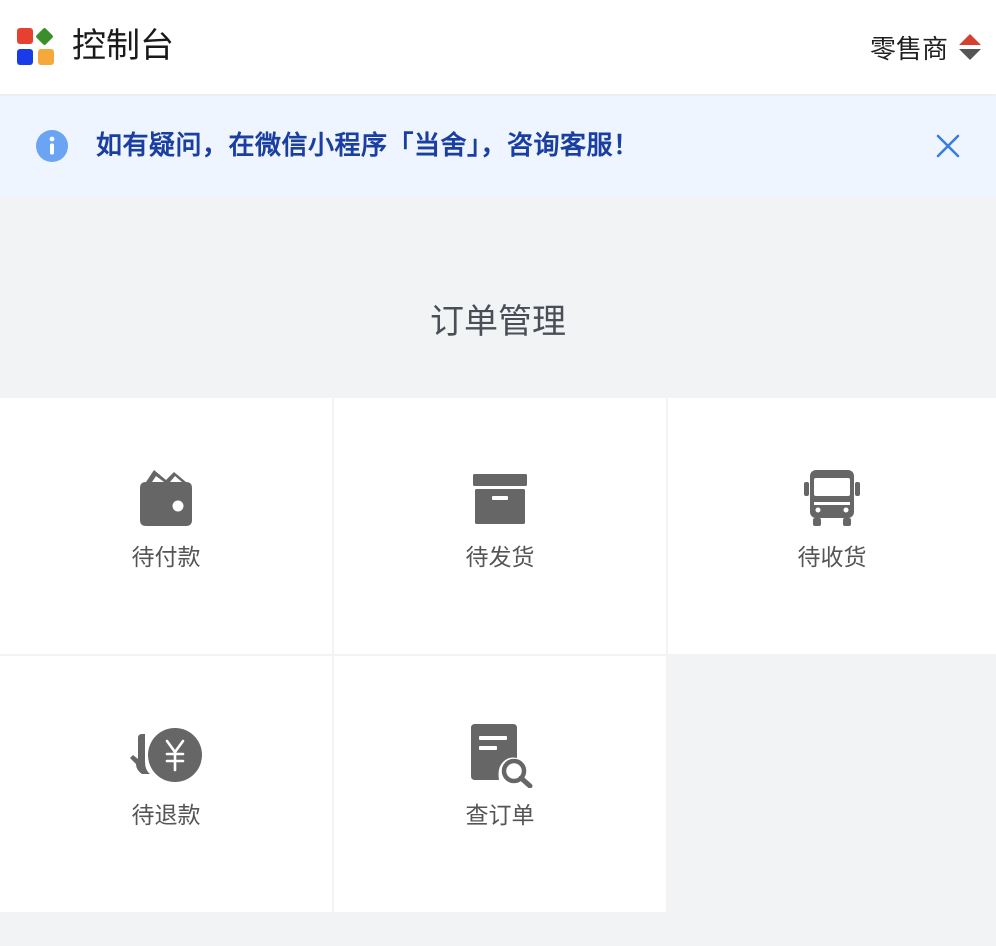 The image size is (996, 946). I want to click on app-title: 控制台, so click(123, 46).